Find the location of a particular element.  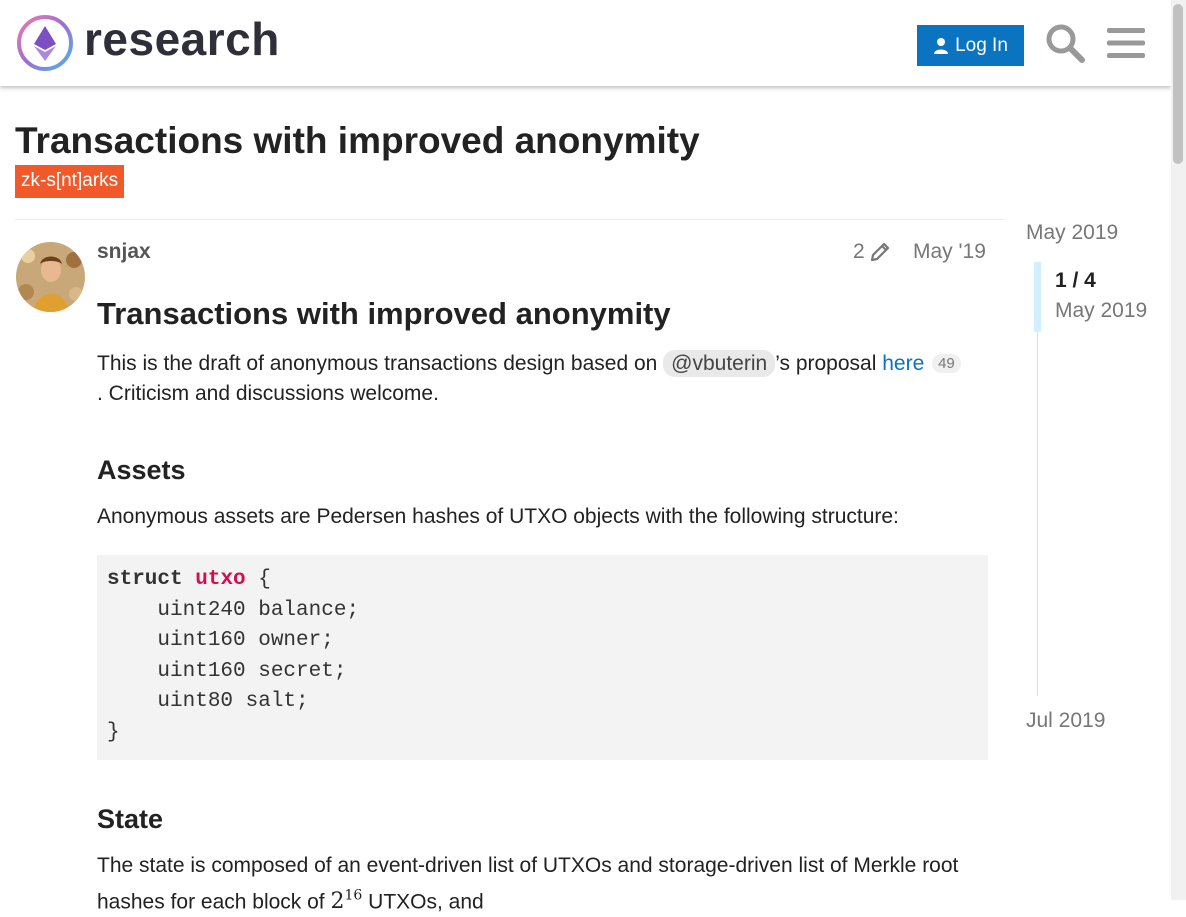

state-text-2: UTXOs, and is located at coordinates (423, 902).